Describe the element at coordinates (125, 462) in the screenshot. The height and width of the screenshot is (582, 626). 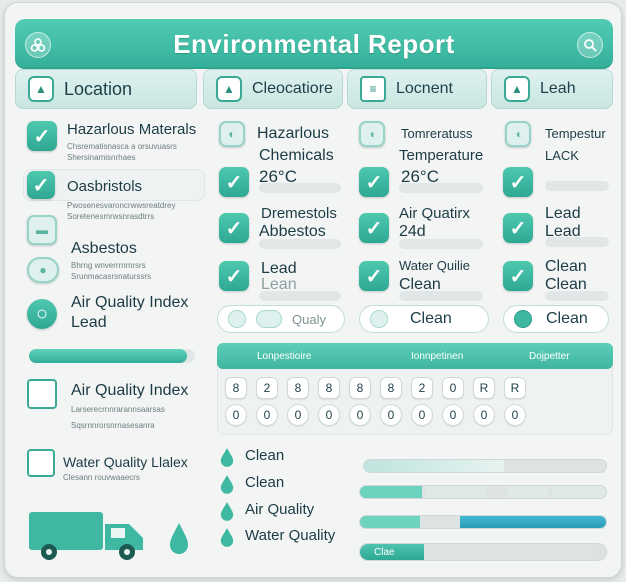
I see `water-title: Water Quality Llalex` at that location.